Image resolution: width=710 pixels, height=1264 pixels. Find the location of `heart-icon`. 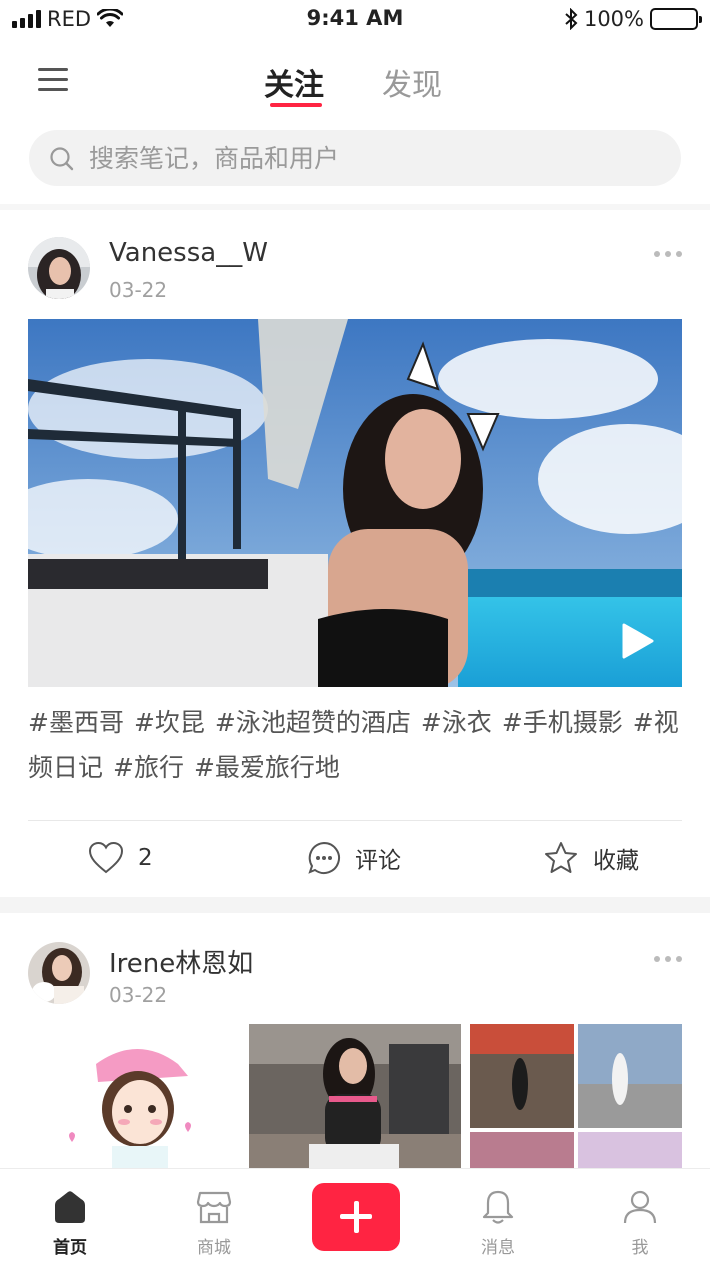

heart-icon is located at coordinates (106, 857).